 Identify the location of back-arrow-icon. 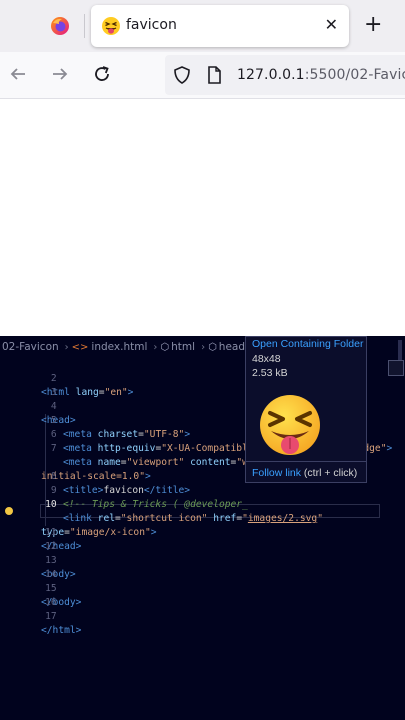
(17, 74).